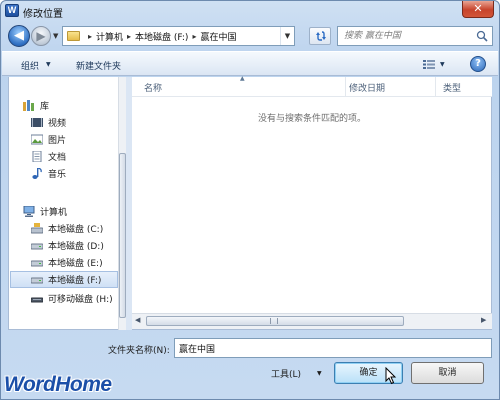 The image size is (500, 400). I want to click on refresh-icon, so click(321, 36).